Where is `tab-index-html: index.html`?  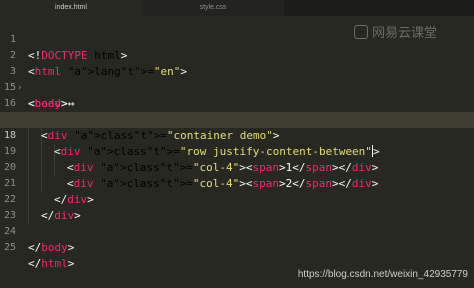 tab-index-html: index.html is located at coordinates (71, 8).